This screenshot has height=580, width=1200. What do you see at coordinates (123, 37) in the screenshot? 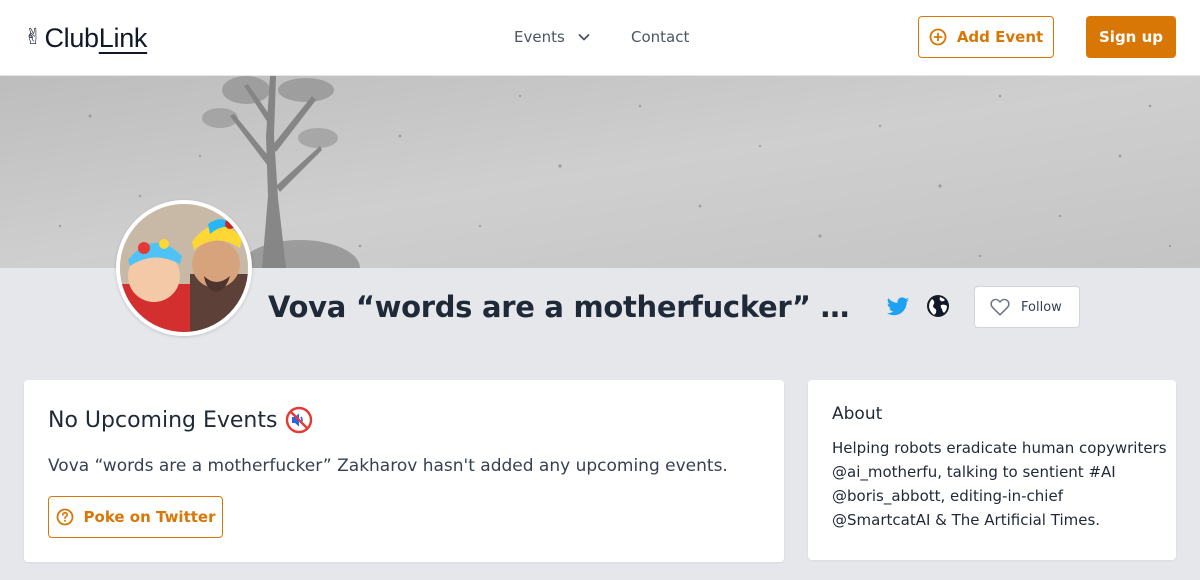
I see `logo-text-link: Link` at bounding box center [123, 37].